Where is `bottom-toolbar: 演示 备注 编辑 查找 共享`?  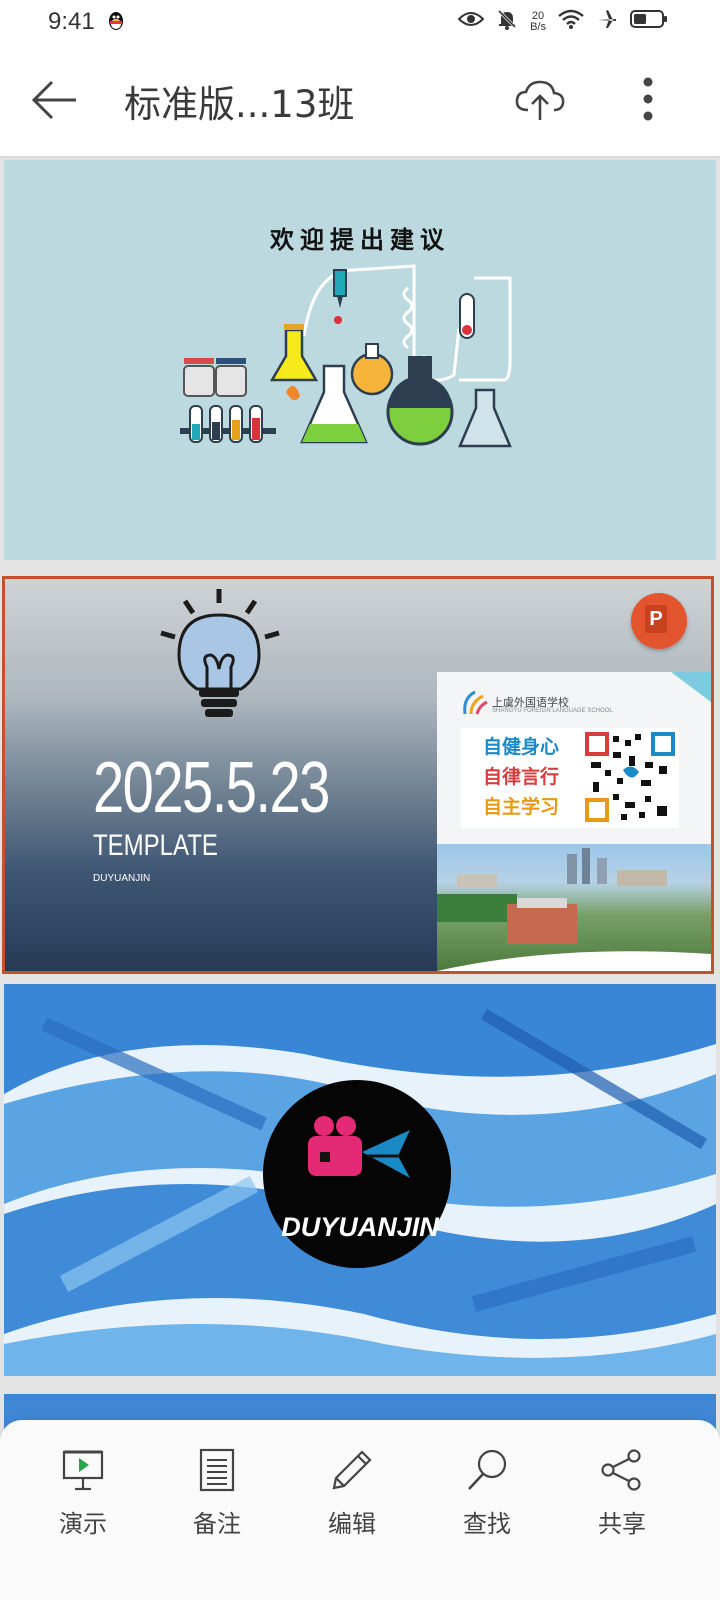 bottom-toolbar: 演示 备注 编辑 查找 共享 is located at coordinates (360, 1510).